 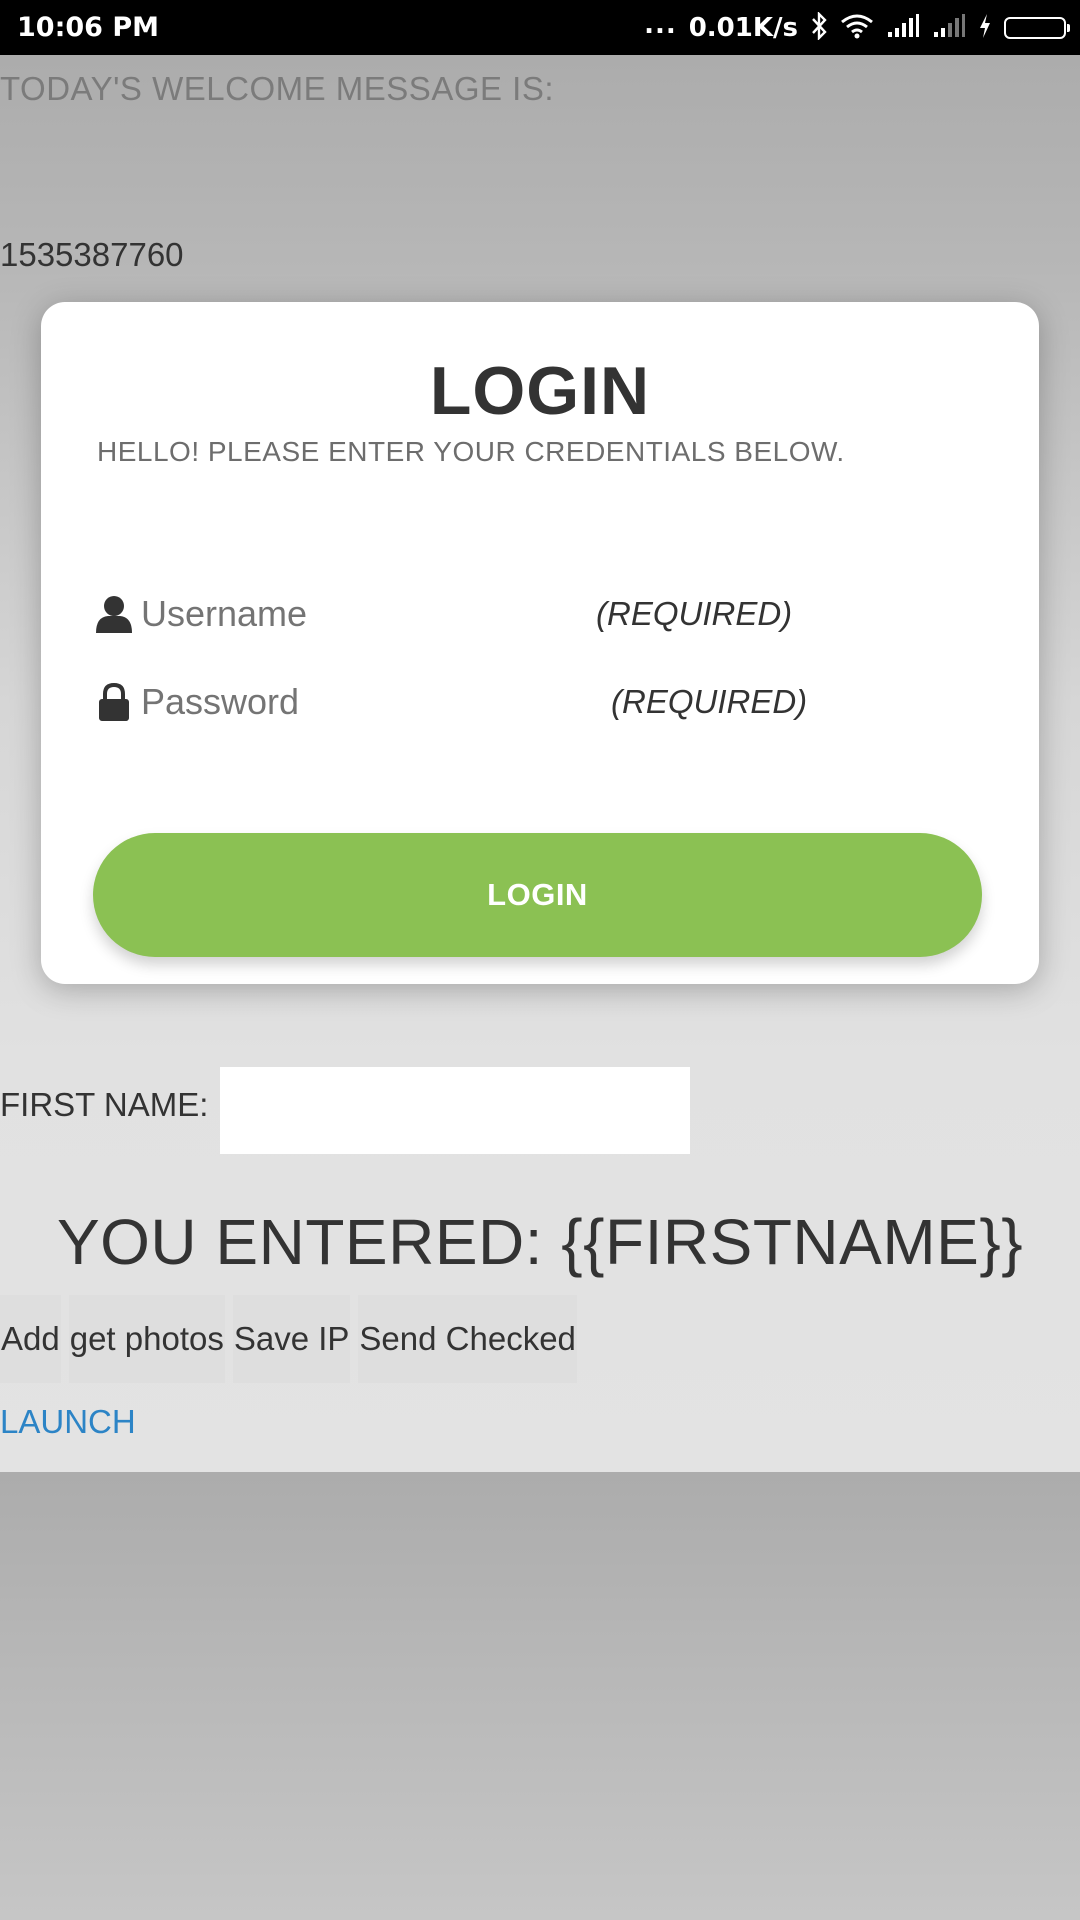 I want to click on first-name-label: FIRST NAME:, so click(x=104, y=1104).